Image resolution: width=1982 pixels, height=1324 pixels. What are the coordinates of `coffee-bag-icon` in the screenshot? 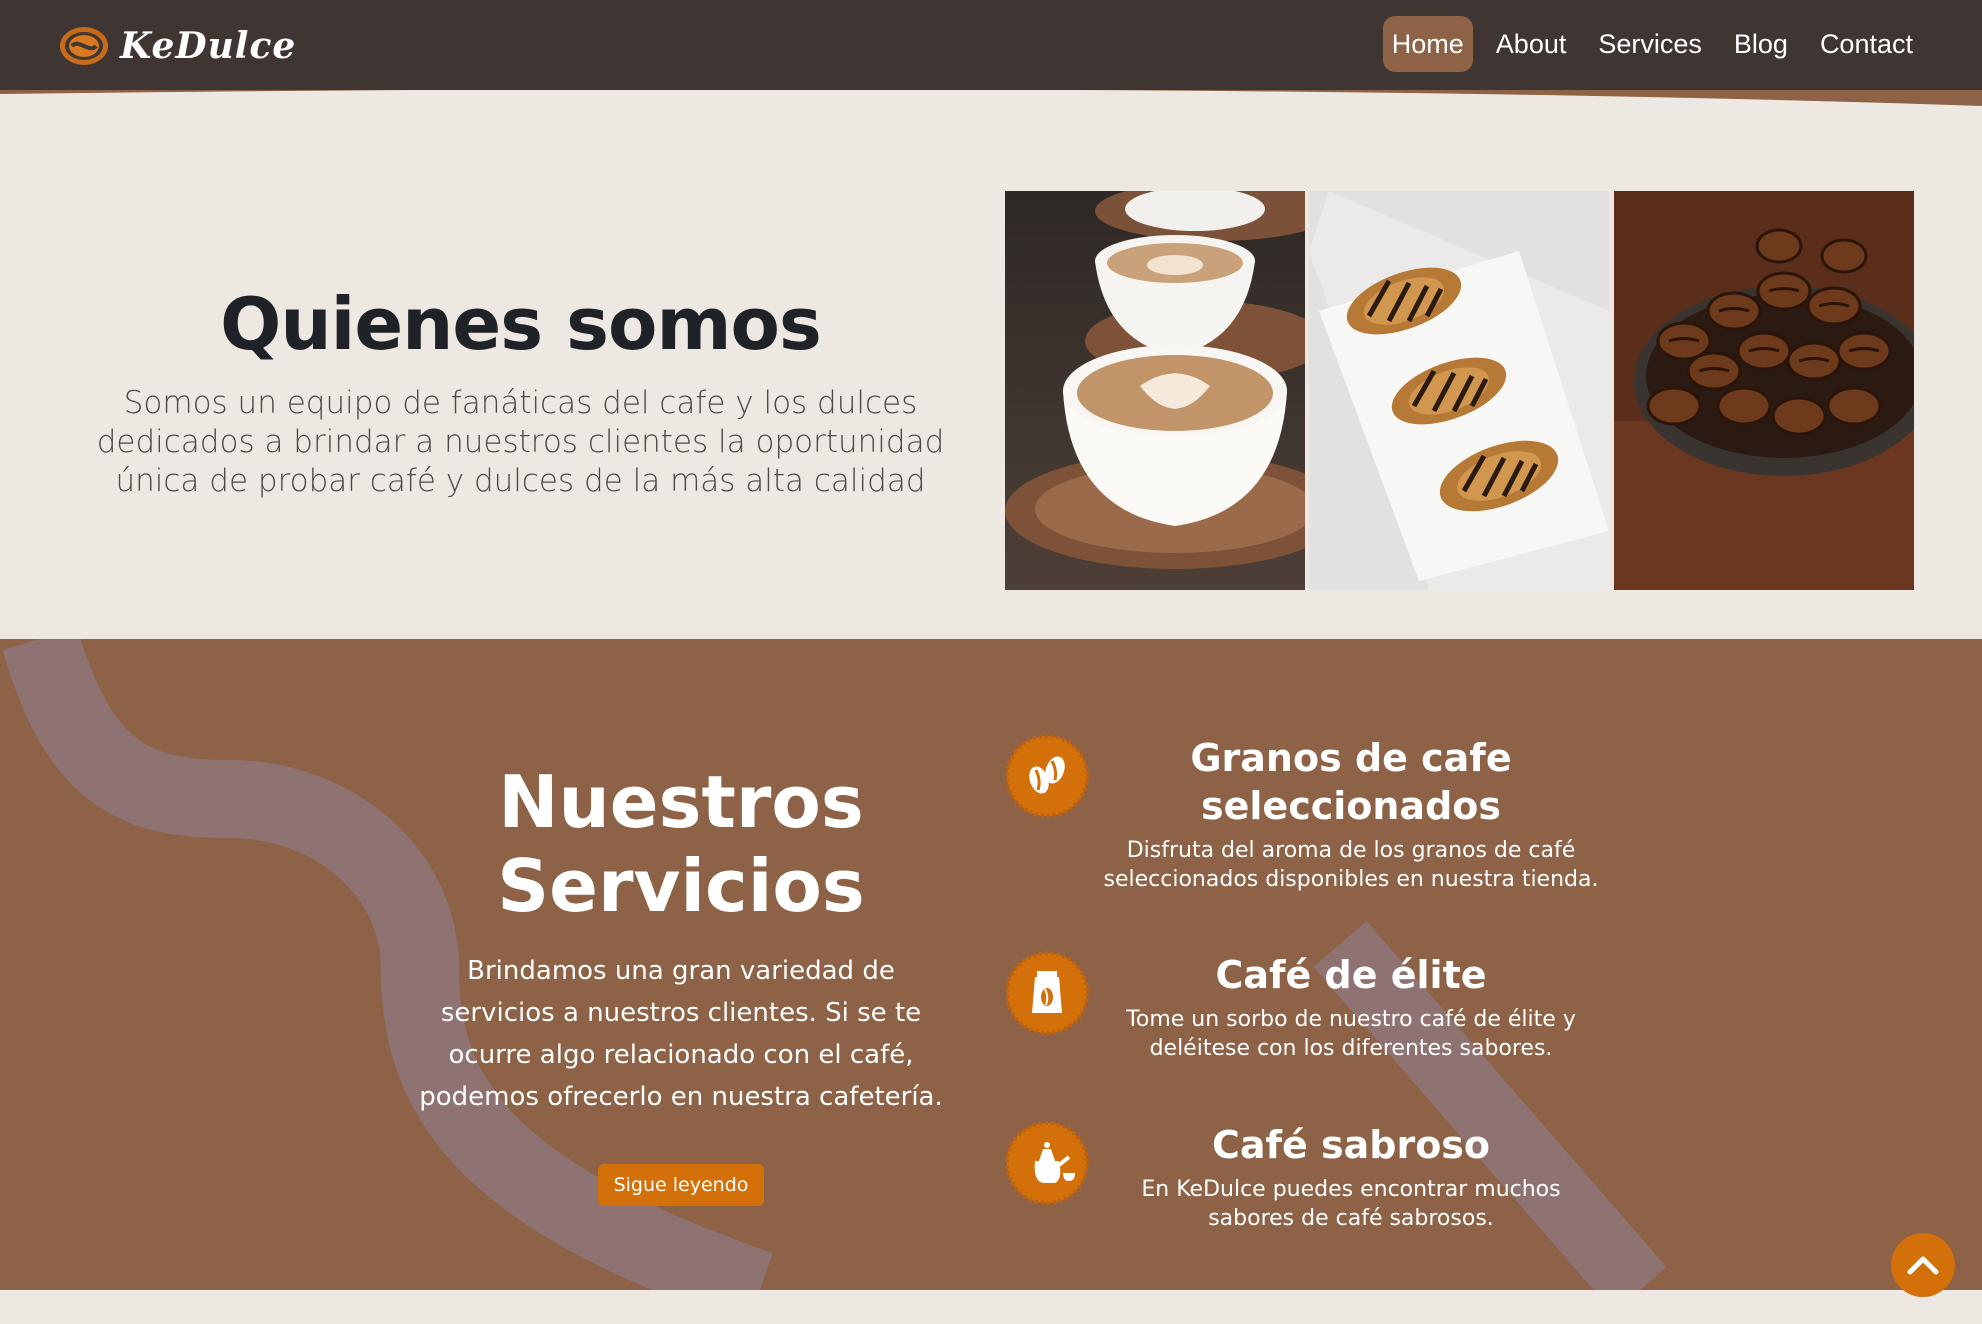 It's located at (1047, 993).